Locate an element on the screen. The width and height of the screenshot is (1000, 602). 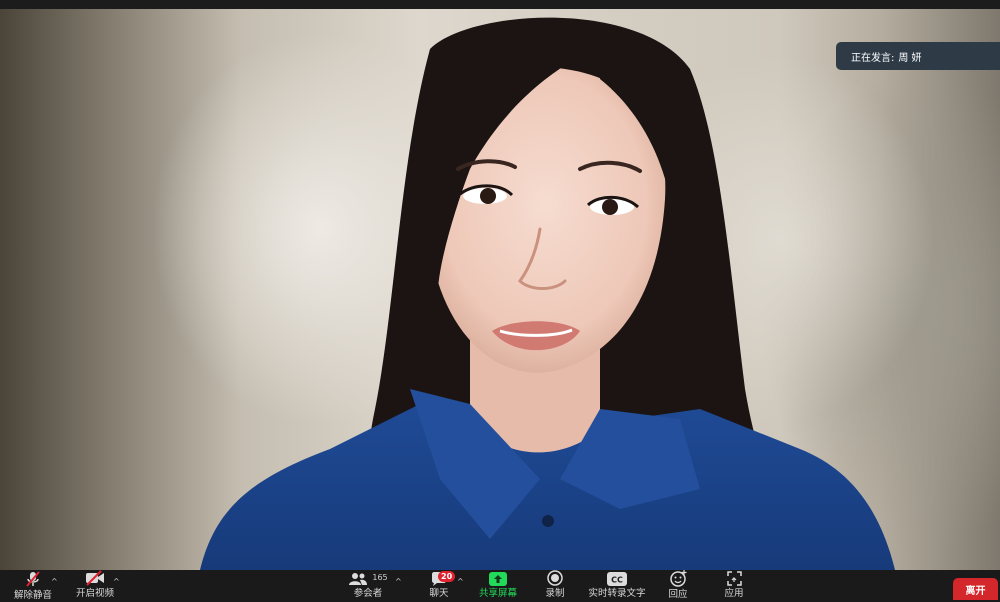
start-video-button: 开启视频 is located at coordinates (95, 585).